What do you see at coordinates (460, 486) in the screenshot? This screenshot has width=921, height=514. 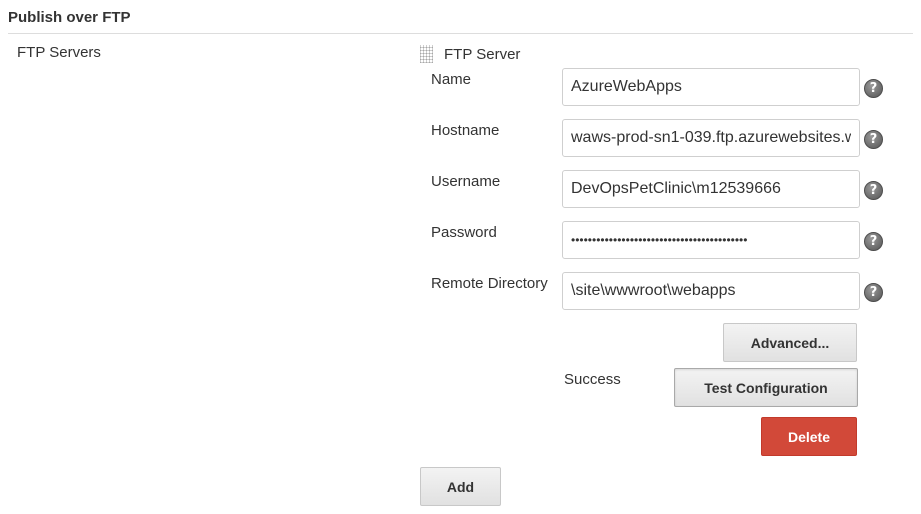 I see `add-button: Add` at bounding box center [460, 486].